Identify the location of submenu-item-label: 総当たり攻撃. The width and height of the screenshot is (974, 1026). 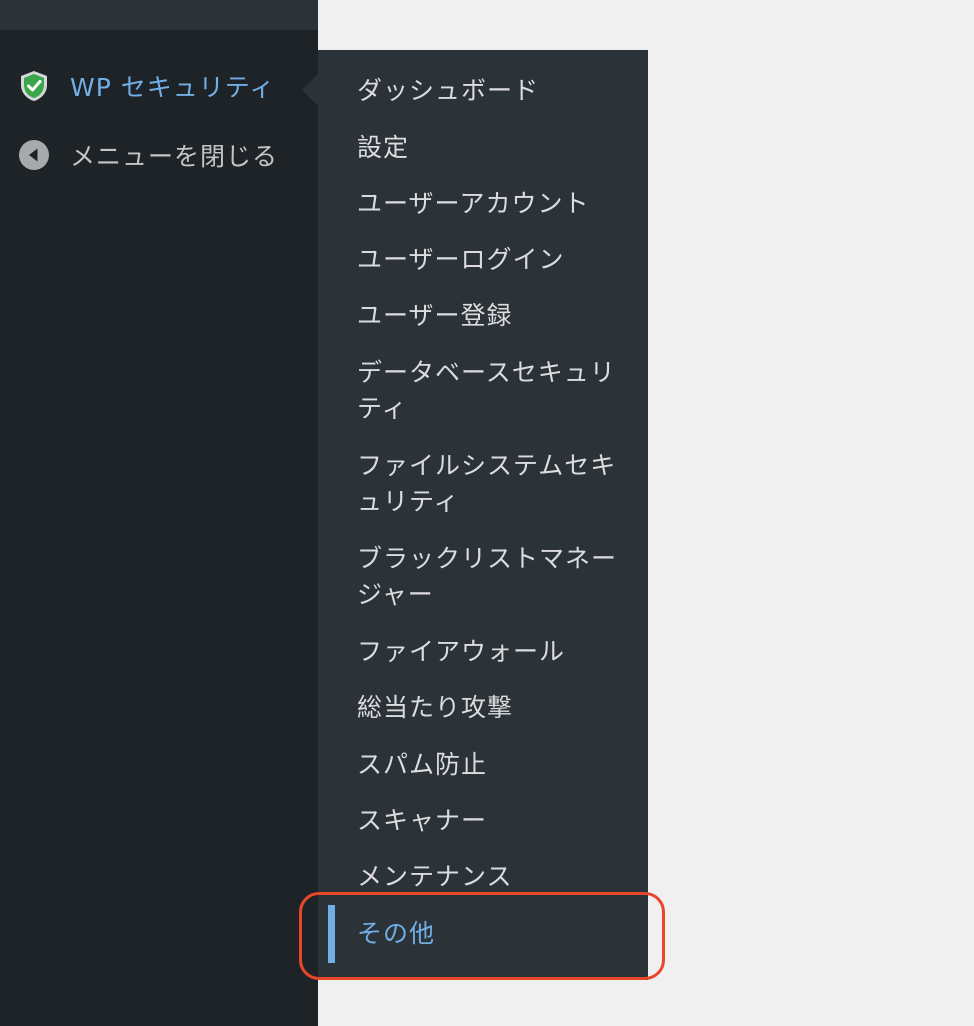
(435, 707).